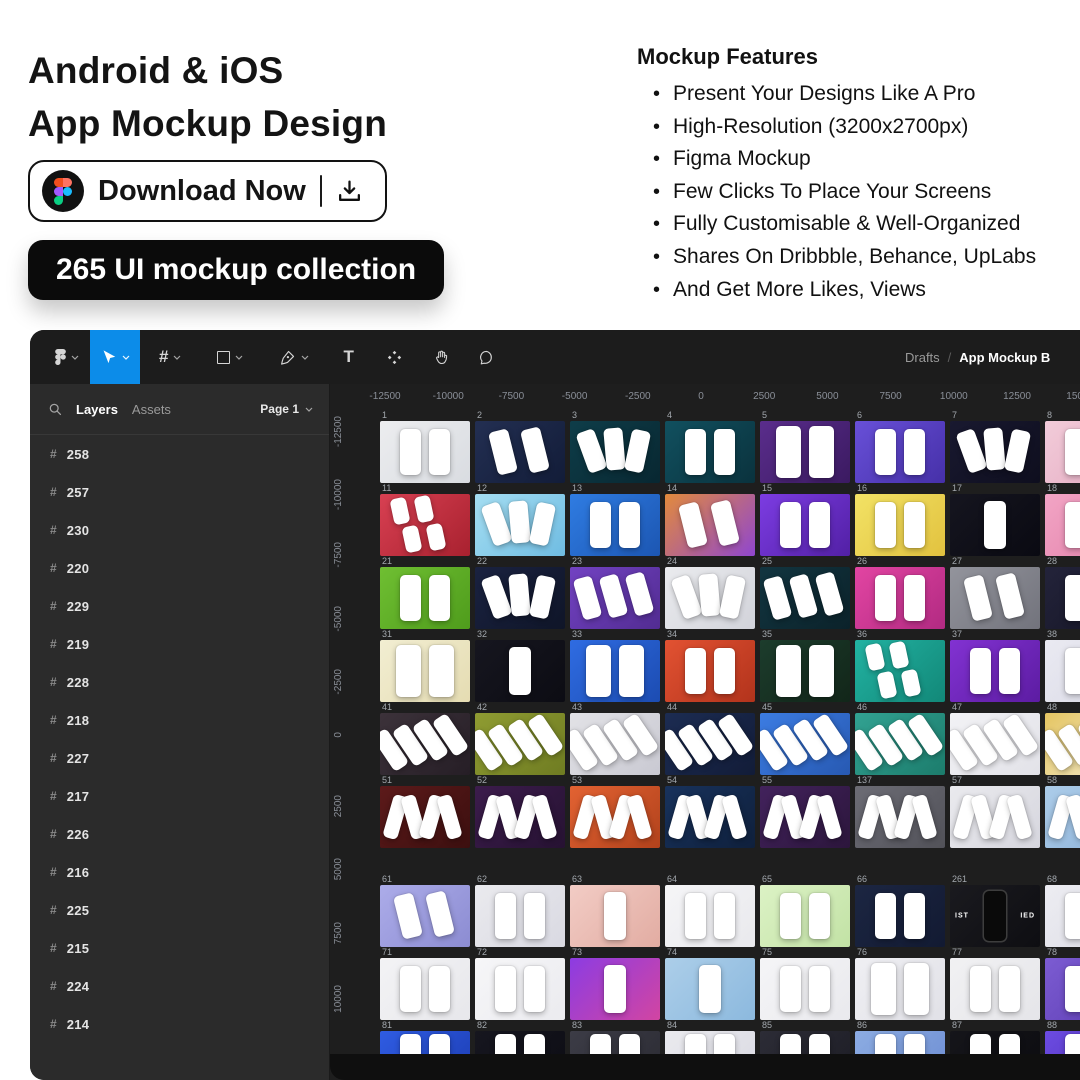 This screenshot has height=1080, width=1080. What do you see at coordinates (179, 758) in the screenshot?
I see `layer-item-227: #227` at bounding box center [179, 758].